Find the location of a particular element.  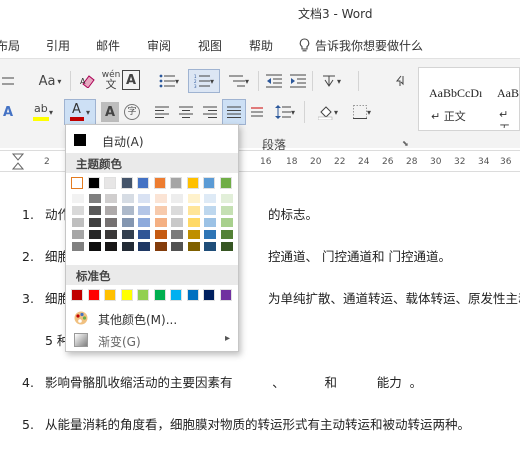

ruler-indent-marker is located at coordinates (18, 162).